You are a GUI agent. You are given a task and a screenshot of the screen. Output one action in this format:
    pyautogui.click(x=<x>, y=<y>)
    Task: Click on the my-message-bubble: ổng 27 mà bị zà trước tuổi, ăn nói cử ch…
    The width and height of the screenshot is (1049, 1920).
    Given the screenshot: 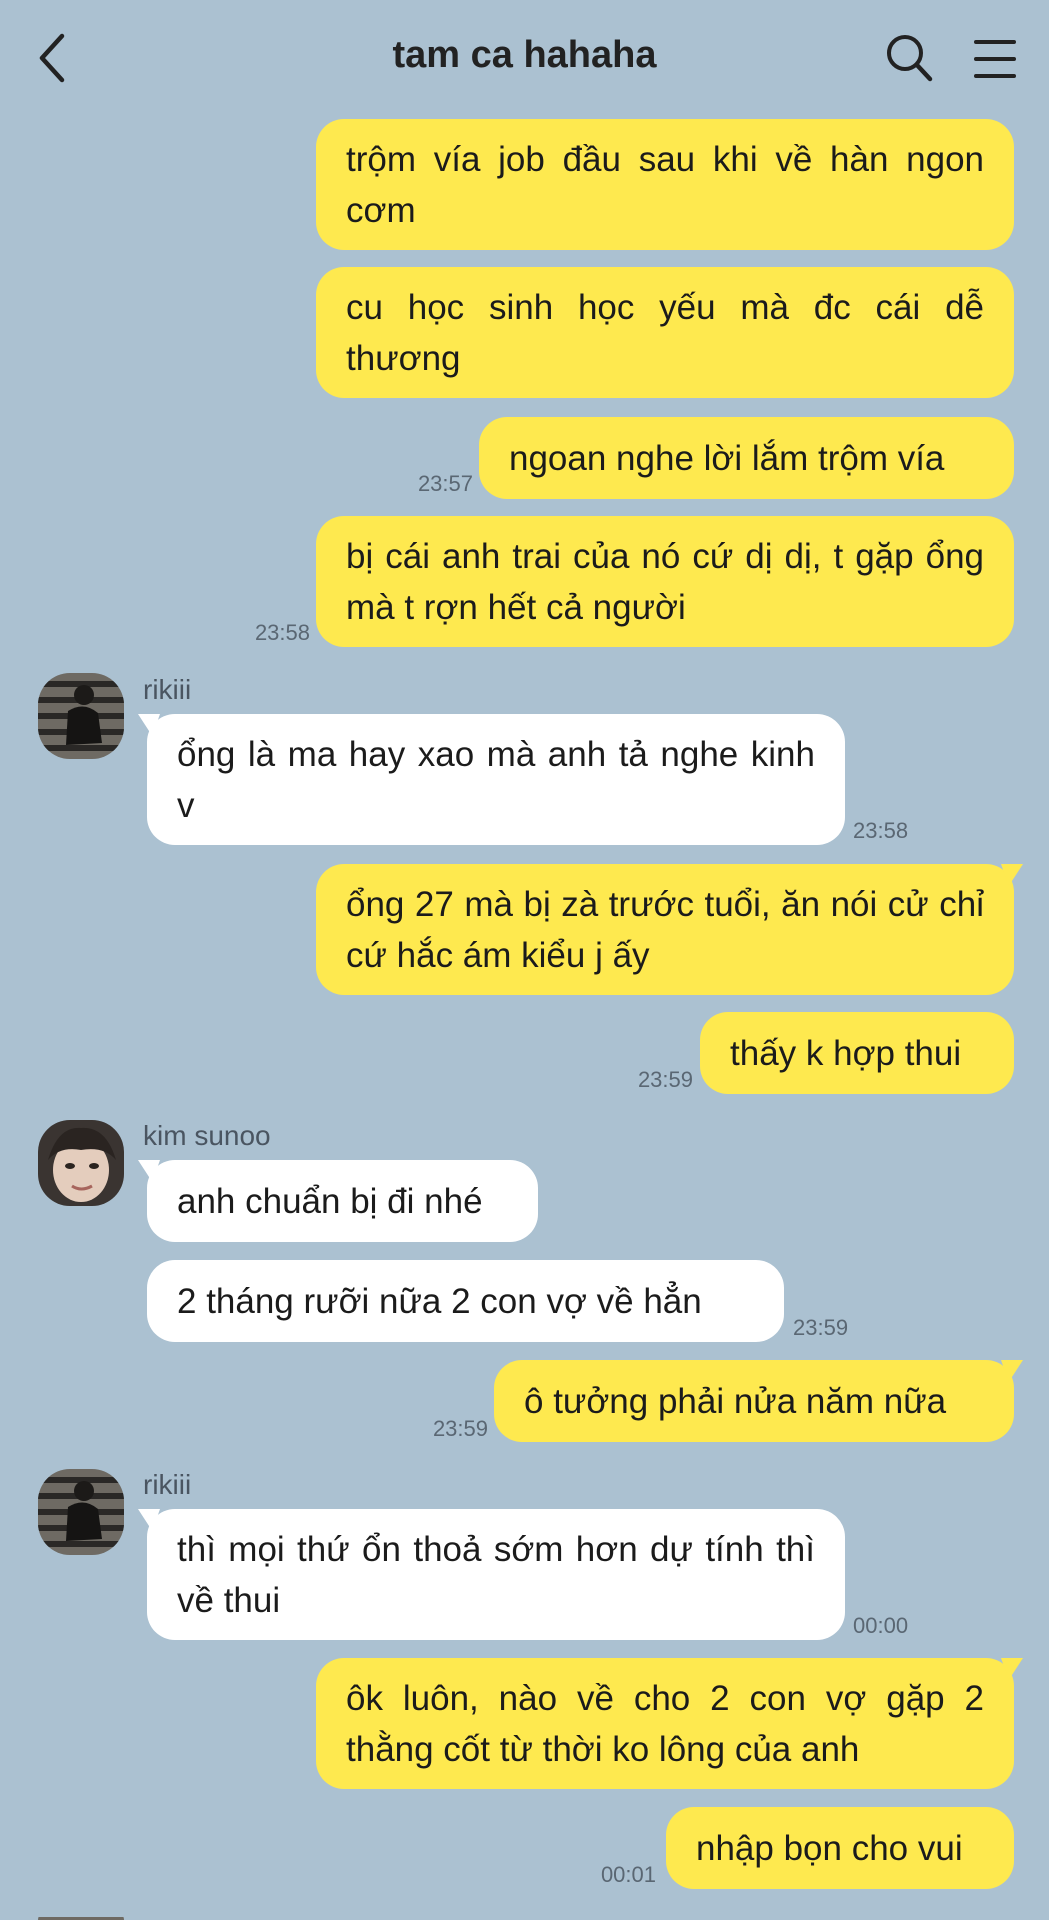 What is the action you would take?
    pyautogui.click(x=669, y=929)
    